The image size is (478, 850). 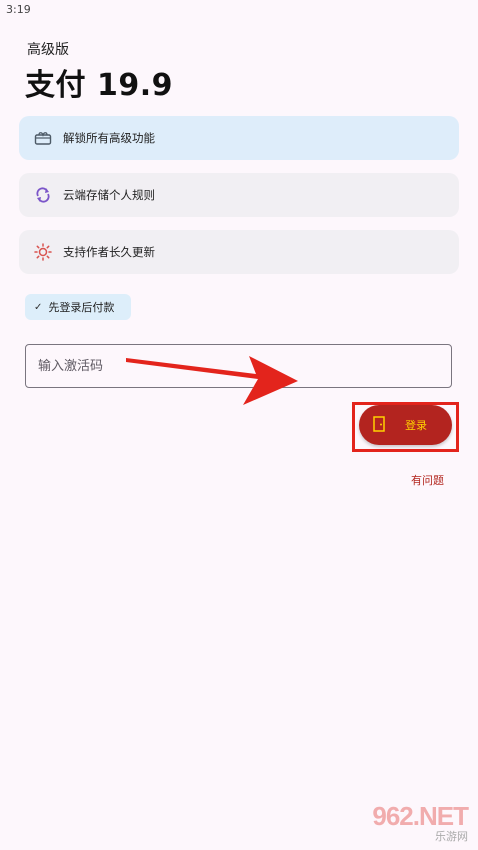 I want to click on activation-code-field, so click(x=238, y=366).